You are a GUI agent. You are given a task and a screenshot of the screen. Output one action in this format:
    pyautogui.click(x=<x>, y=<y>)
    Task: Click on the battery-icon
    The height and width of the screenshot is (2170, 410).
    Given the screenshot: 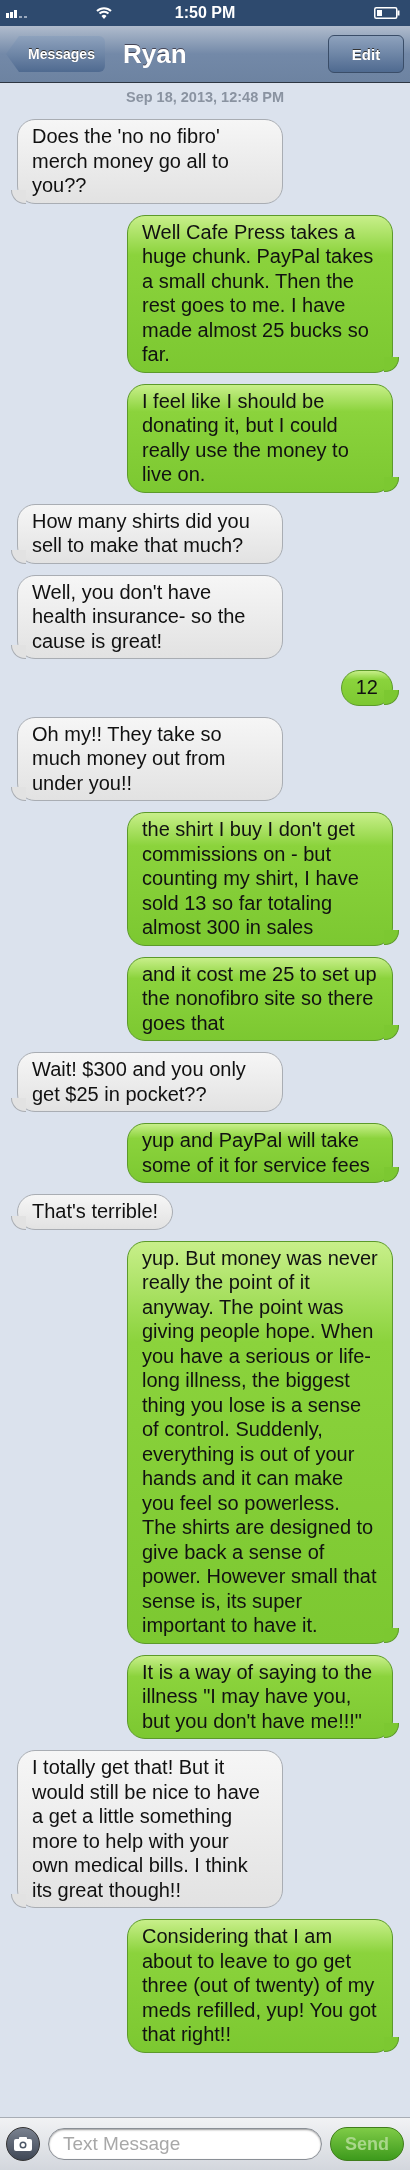 What is the action you would take?
    pyautogui.click(x=387, y=13)
    